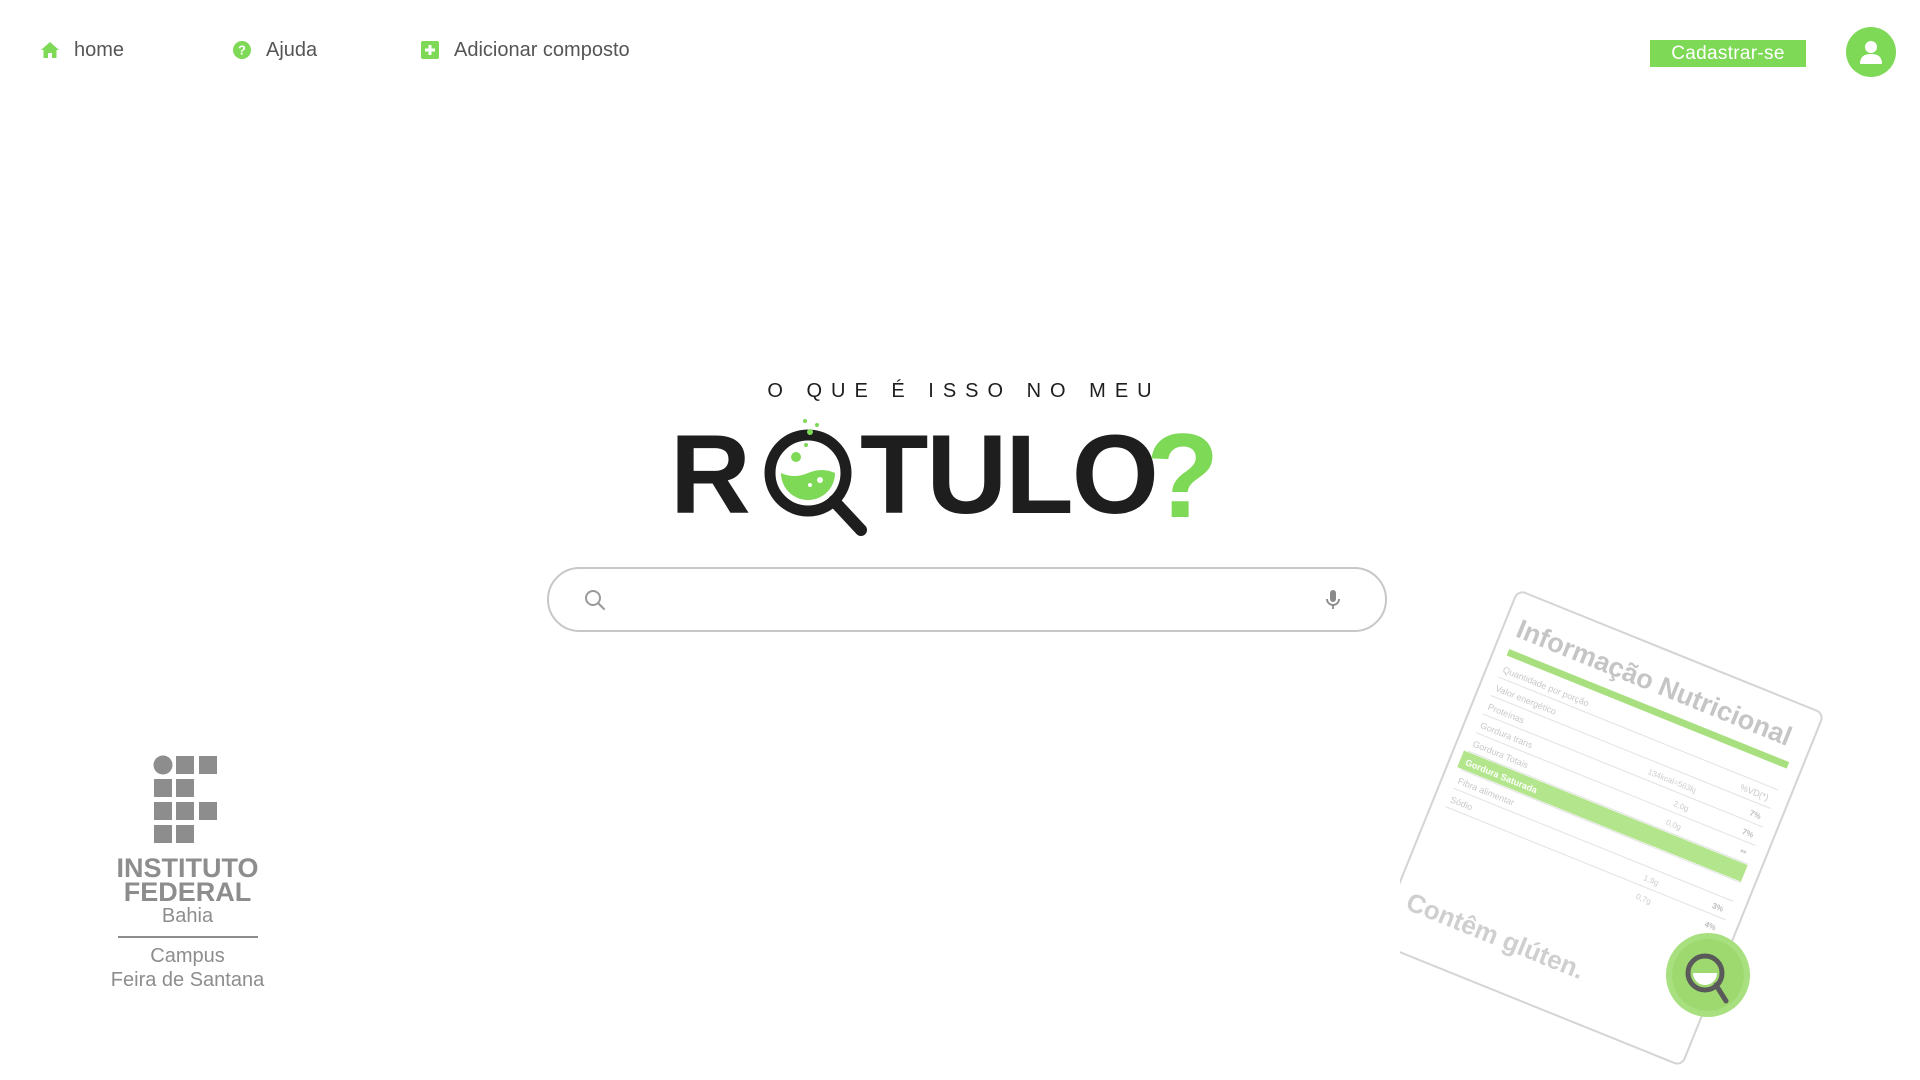 Image resolution: width=1920 pixels, height=1080 pixels. Describe the element at coordinates (187, 892) in the screenshot. I see `institution-title-line2: FEDERAL` at that location.